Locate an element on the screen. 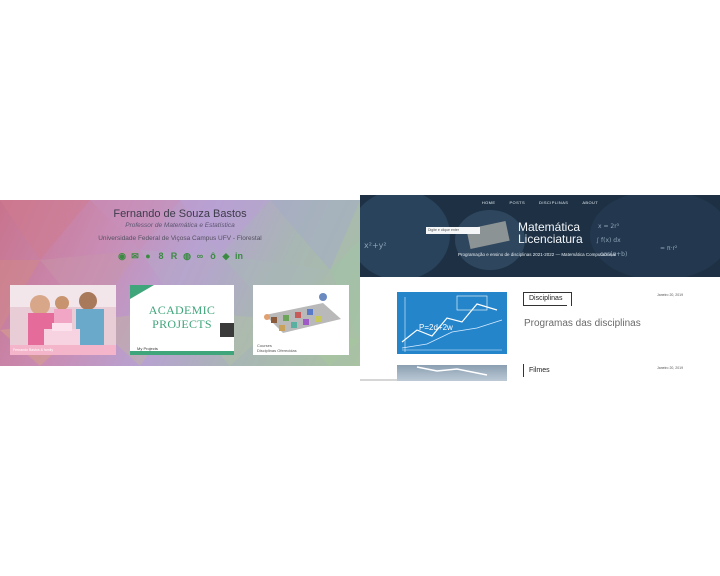  twitter-icon: ◆ is located at coordinates (226, 256).